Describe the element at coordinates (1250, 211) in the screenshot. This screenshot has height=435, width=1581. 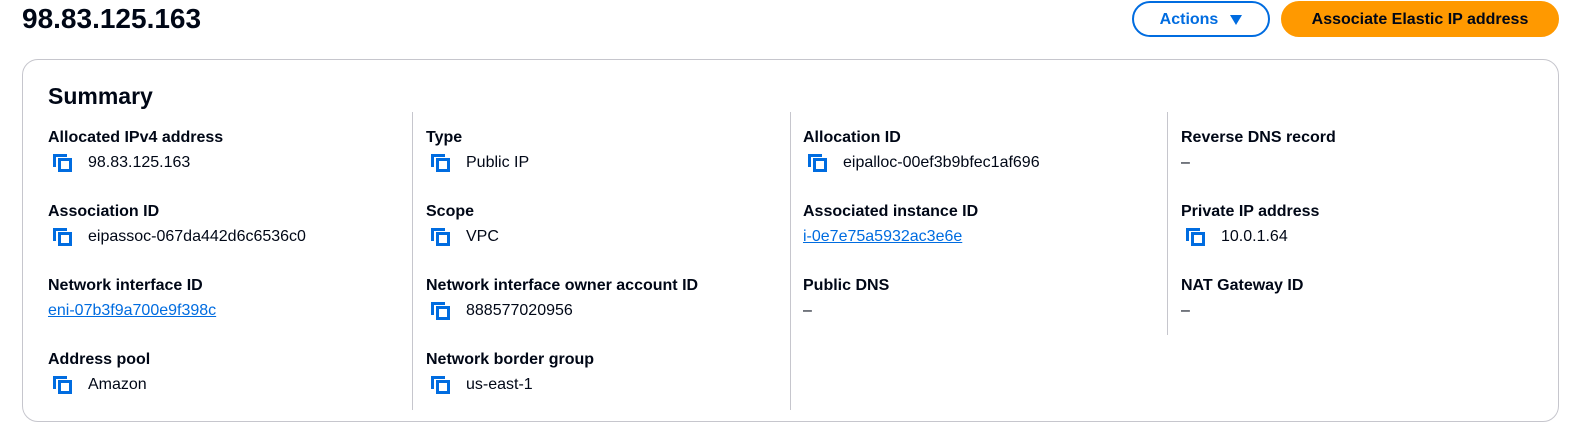
I see `field-label: Private IP address` at that location.